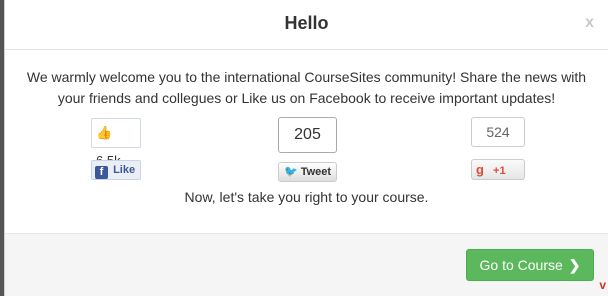 The height and width of the screenshot is (296, 608). I want to click on facebook-like-button: f Like, so click(116, 170).